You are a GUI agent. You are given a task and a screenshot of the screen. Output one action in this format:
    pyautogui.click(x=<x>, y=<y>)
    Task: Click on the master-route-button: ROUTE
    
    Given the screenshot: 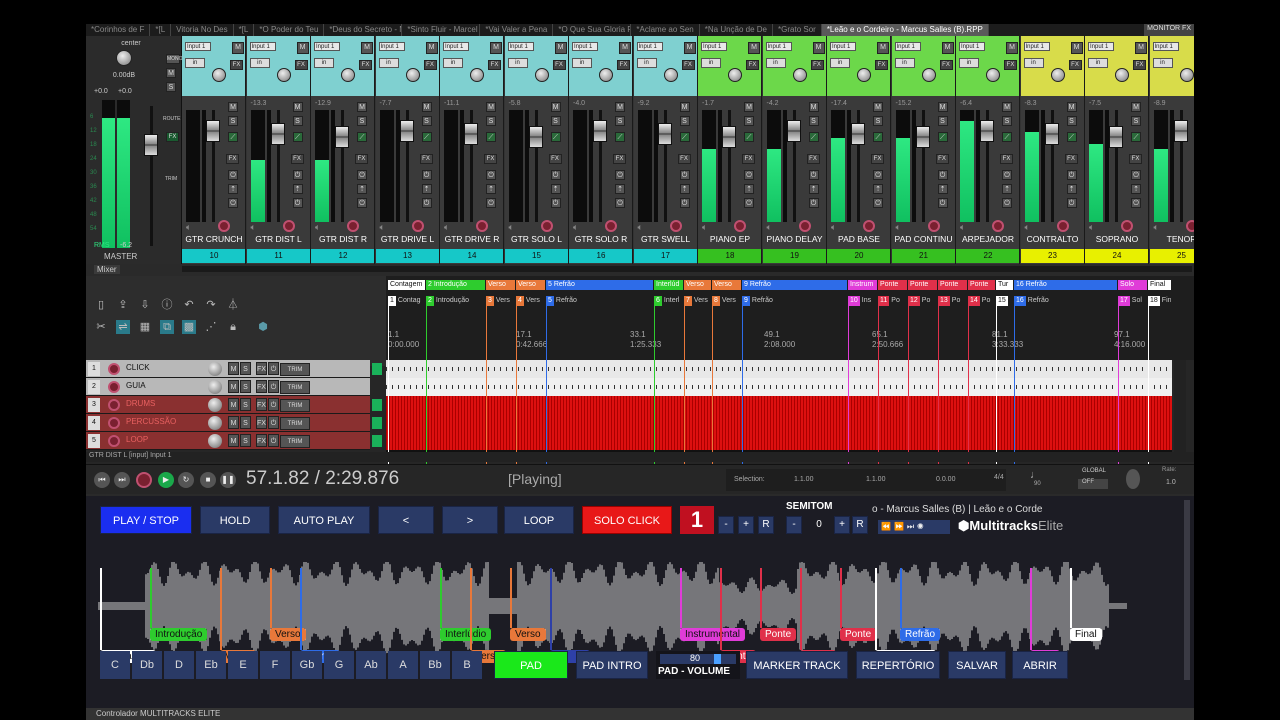 What is the action you would take?
    pyautogui.click(x=172, y=119)
    